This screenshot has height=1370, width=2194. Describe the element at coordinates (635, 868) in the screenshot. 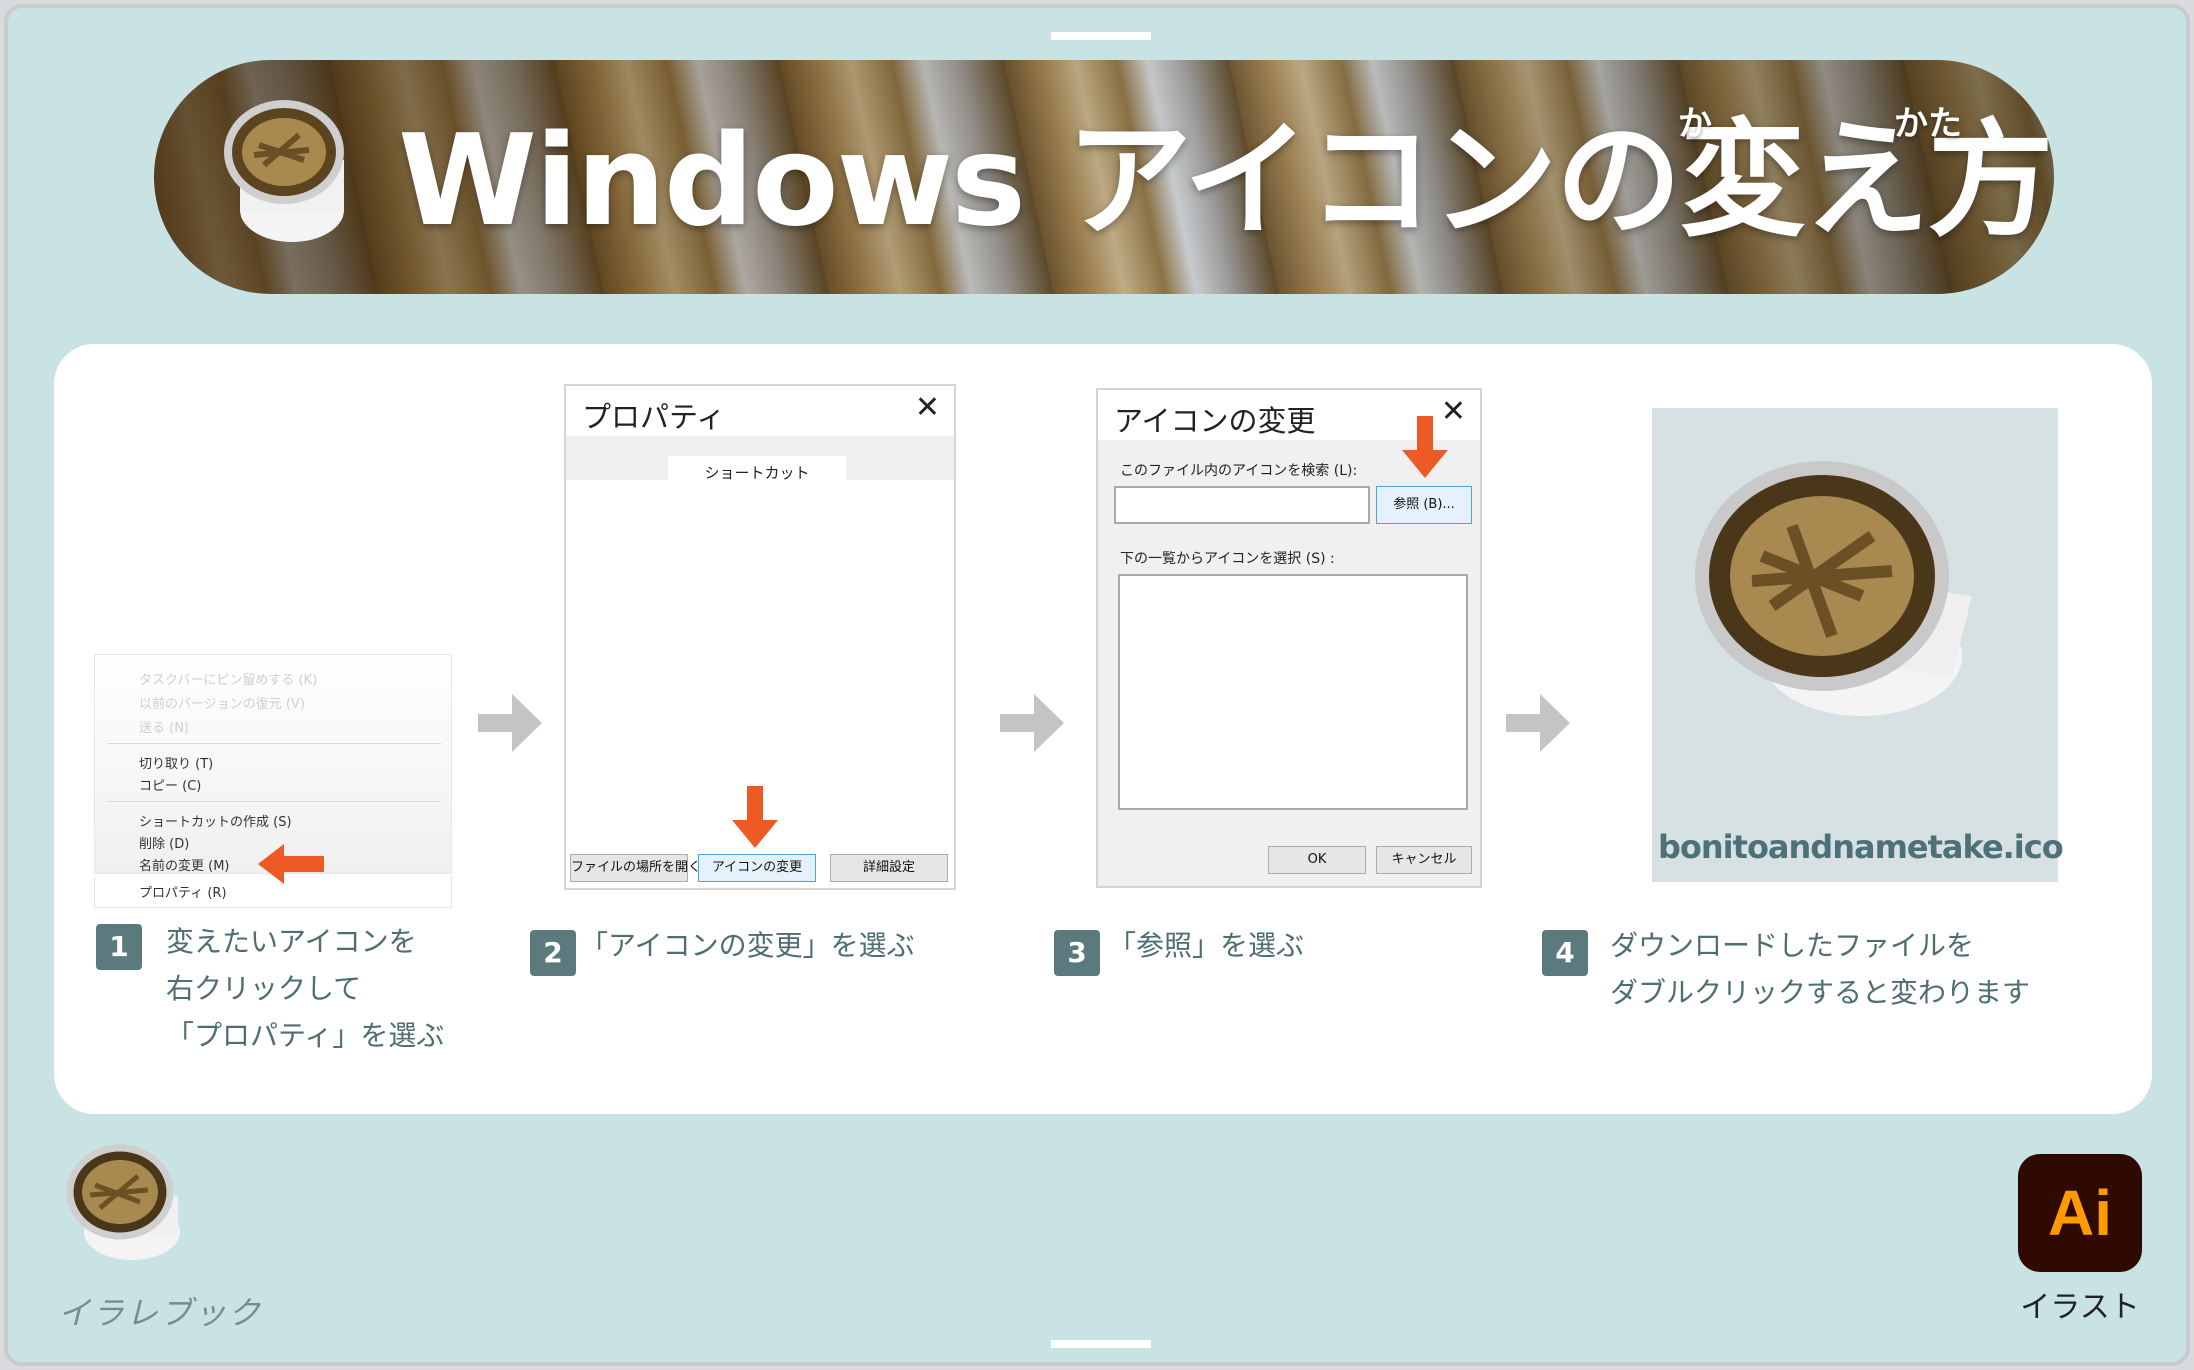

I see `open-location-button: ファイルの場所を開く` at that location.